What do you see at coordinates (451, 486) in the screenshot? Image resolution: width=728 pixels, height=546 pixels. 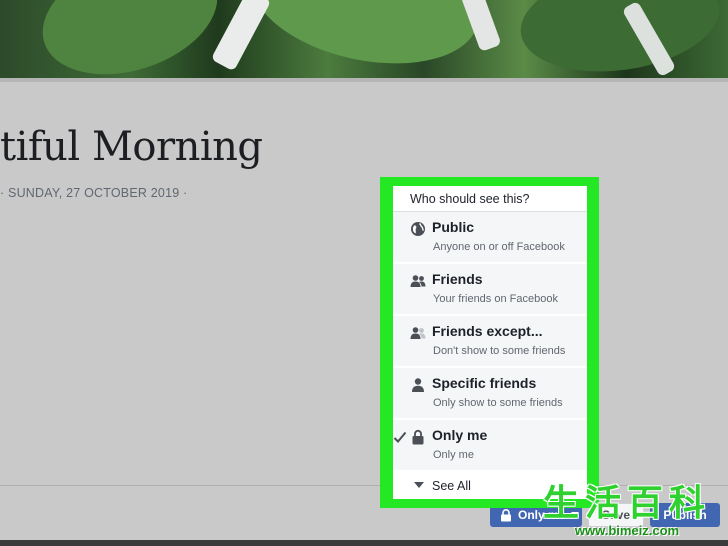 I see `see-all-label: See All` at bounding box center [451, 486].